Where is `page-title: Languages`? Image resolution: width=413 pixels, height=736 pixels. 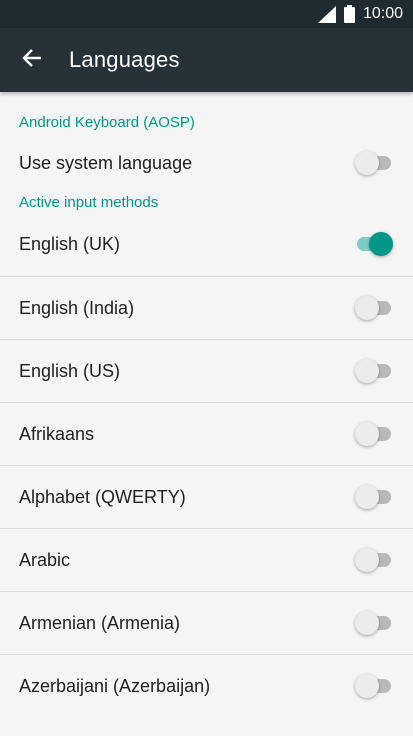
page-title: Languages is located at coordinates (124, 59).